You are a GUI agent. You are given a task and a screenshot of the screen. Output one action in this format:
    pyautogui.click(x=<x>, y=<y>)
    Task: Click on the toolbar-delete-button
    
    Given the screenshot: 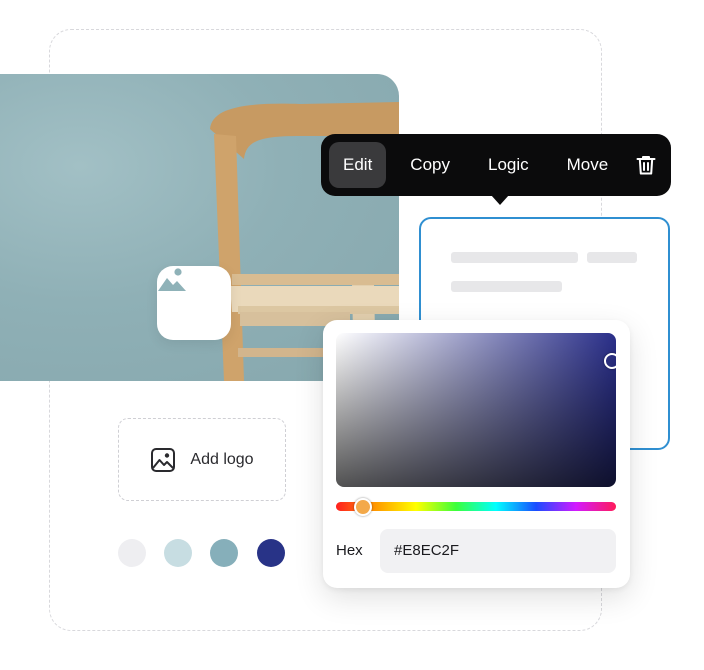 What is the action you would take?
    pyautogui.click(x=646, y=165)
    